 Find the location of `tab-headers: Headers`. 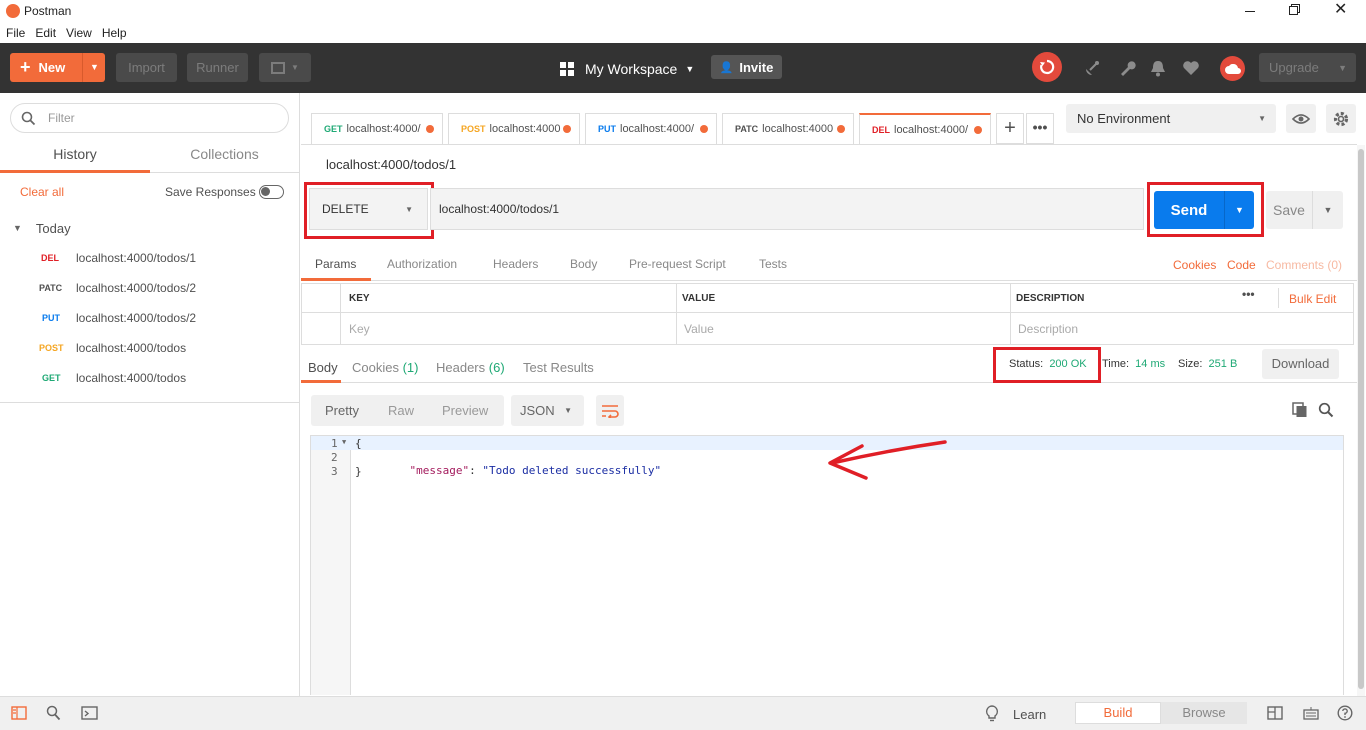

tab-headers: Headers is located at coordinates (515, 264).